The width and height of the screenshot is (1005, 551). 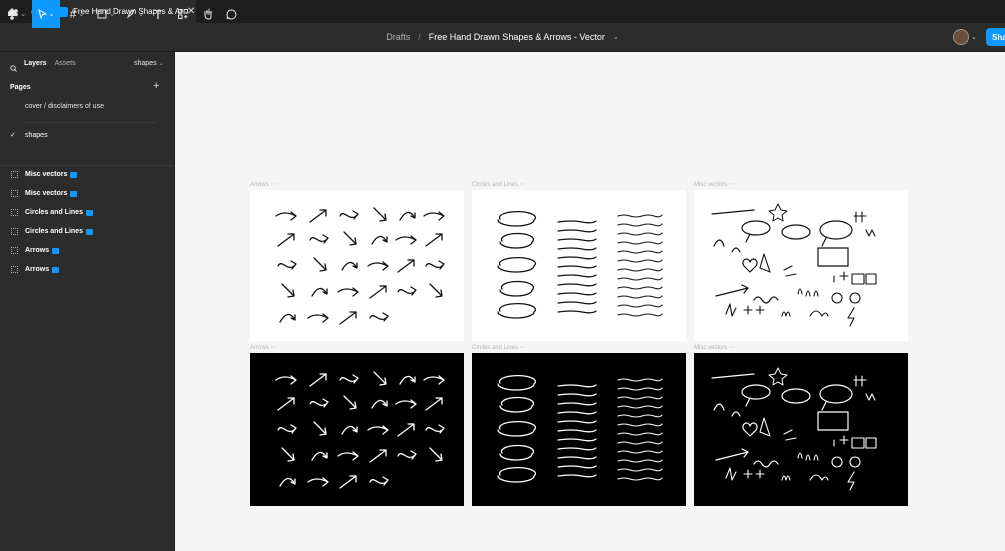 I want to click on tab-layers: Layers, so click(x=35, y=63).